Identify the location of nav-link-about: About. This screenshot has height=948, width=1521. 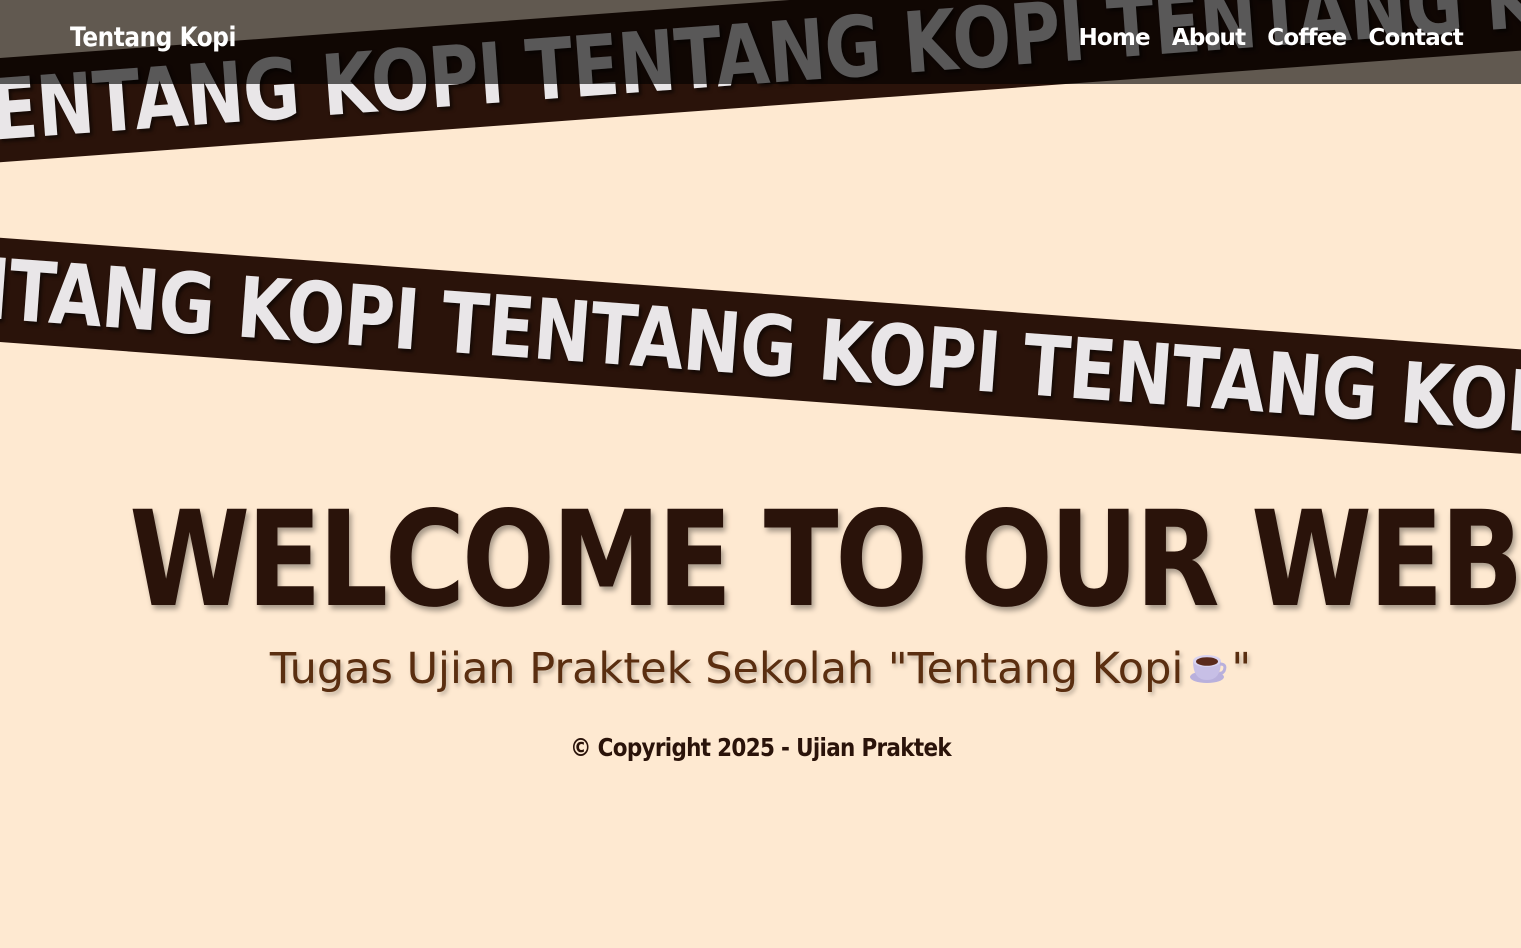
(1209, 38).